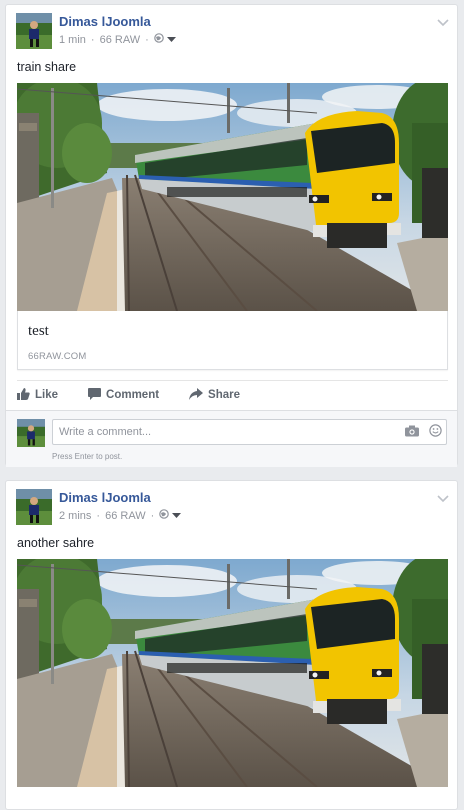 This screenshot has width=464, height=810. What do you see at coordinates (196, 395) in the screenshot?
I see `share-icon` at bounding box center [196, 395].